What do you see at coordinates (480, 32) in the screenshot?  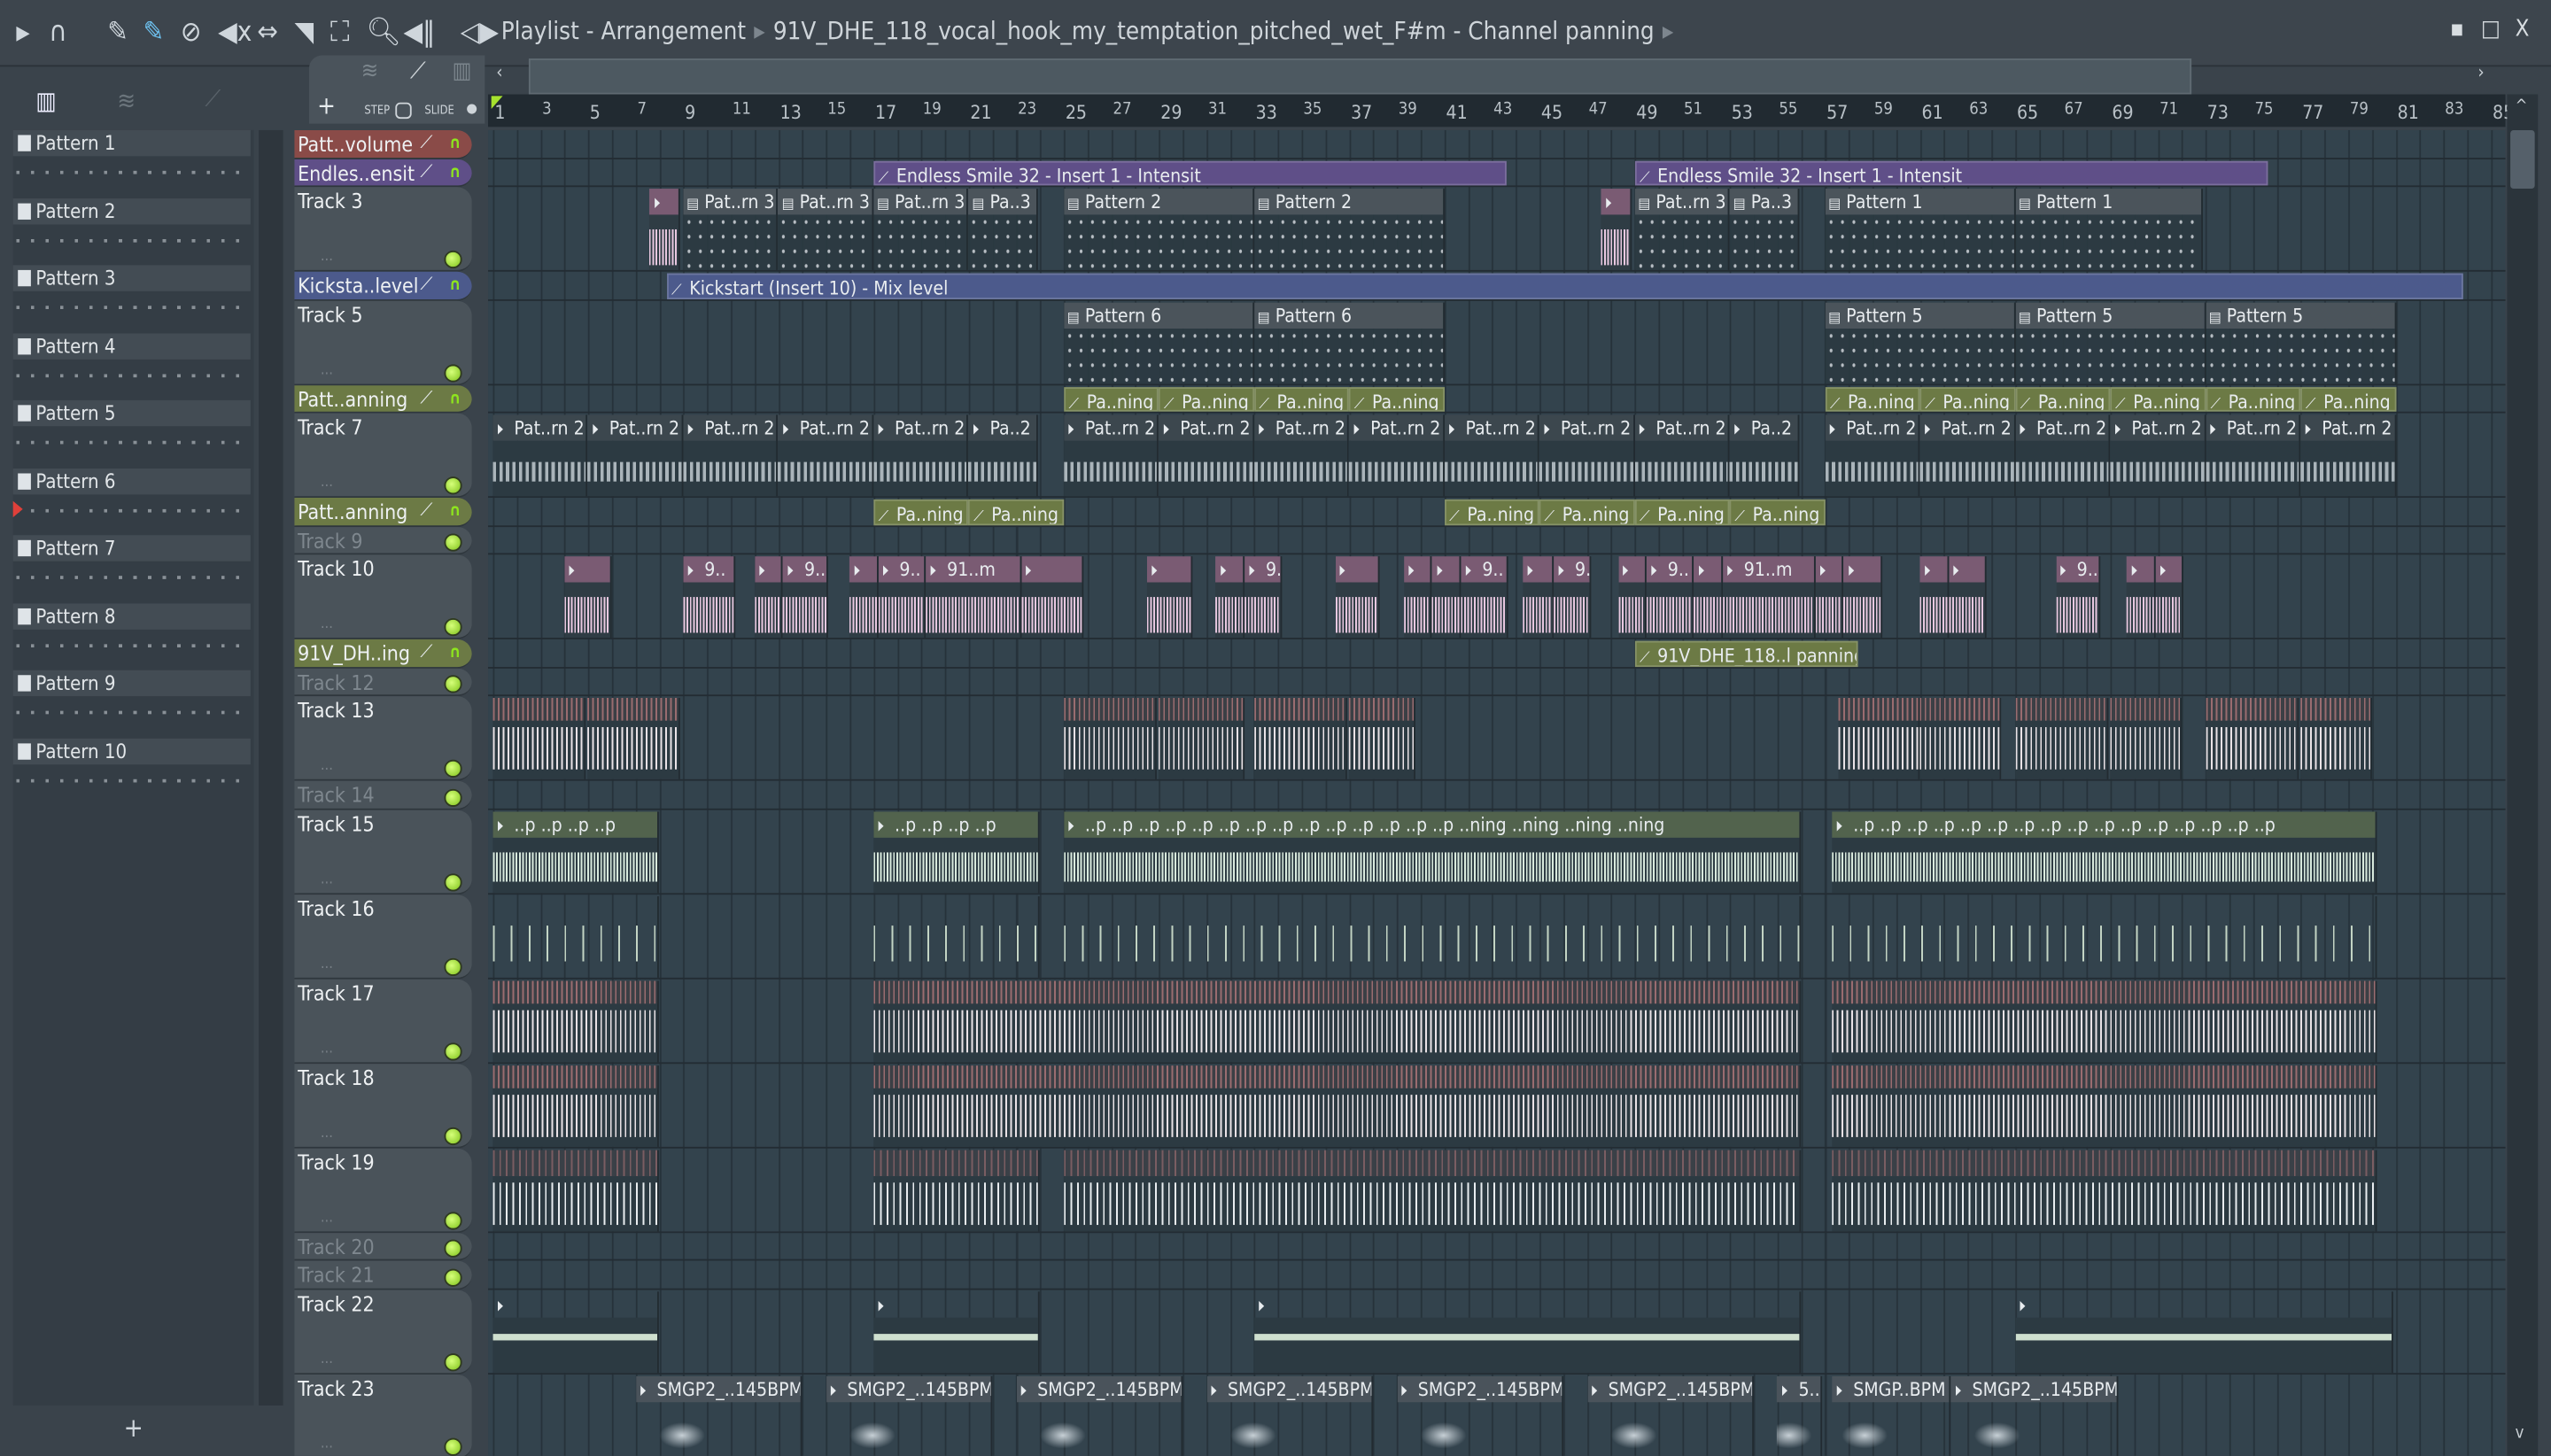 I see `speaker-icon: ◁▶` at bounding box center [480, 32].